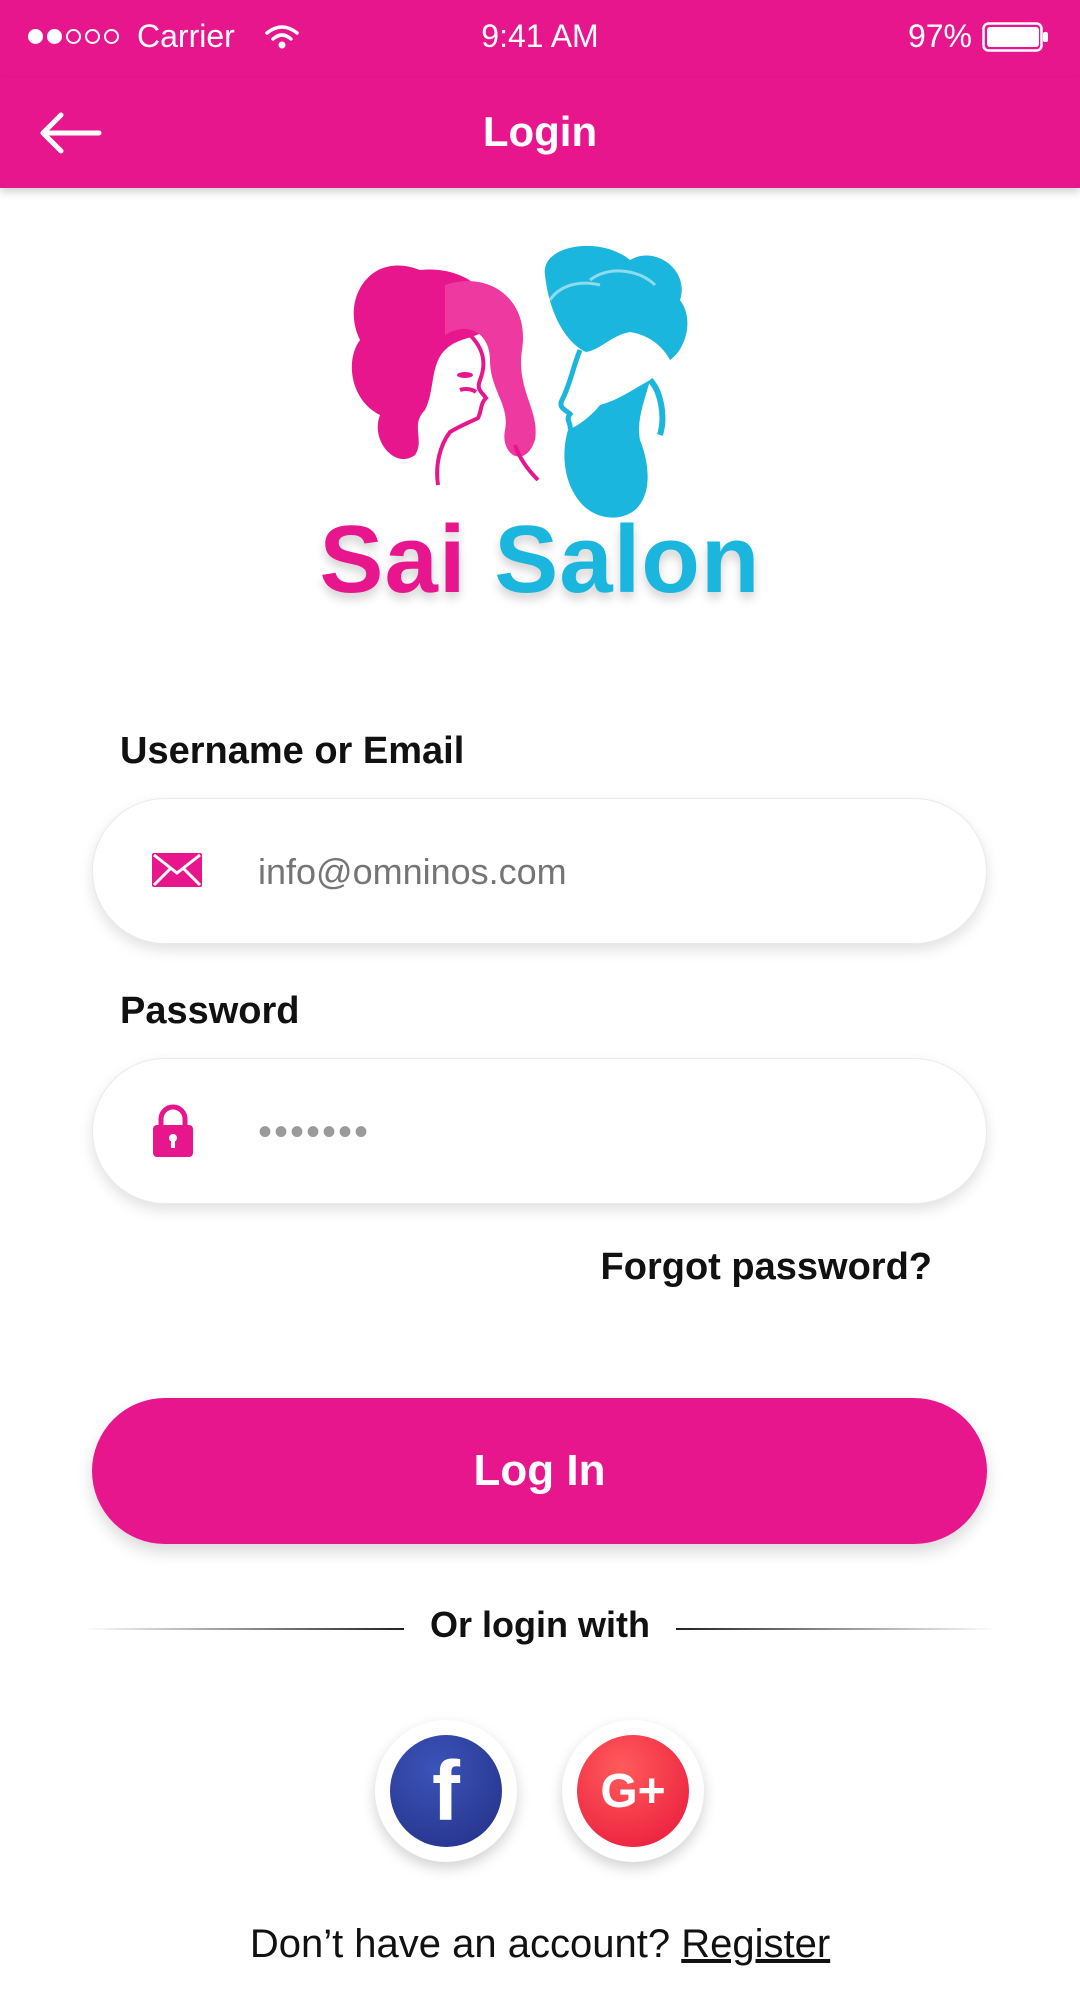  Describe the element at coordinates (979, 36) in the screenshot. I see `status-right: 97%` at that location.